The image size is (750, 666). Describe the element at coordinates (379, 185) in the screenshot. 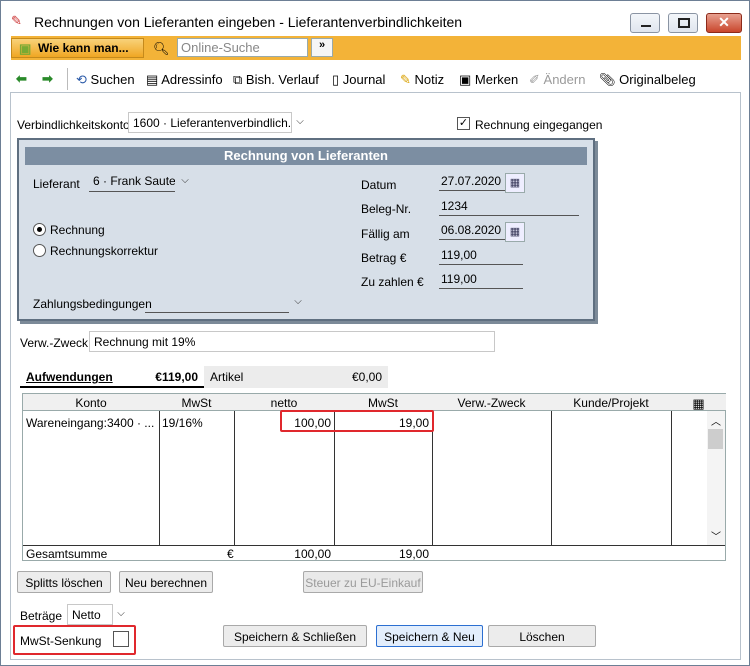

I see `date-label: Datum` at that location.